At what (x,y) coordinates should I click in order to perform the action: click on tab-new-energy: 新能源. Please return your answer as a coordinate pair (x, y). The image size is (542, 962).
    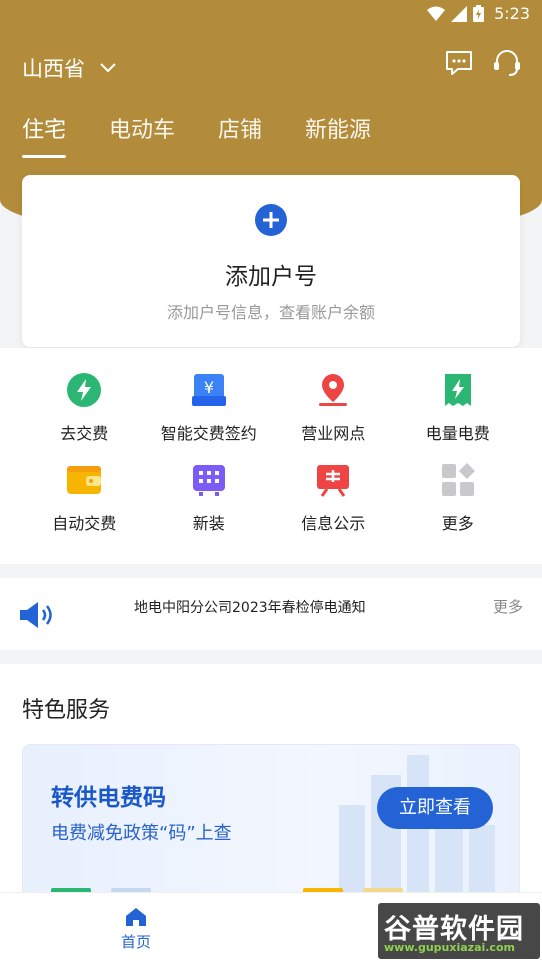
    Looking at the image, I should click on (338, 133).